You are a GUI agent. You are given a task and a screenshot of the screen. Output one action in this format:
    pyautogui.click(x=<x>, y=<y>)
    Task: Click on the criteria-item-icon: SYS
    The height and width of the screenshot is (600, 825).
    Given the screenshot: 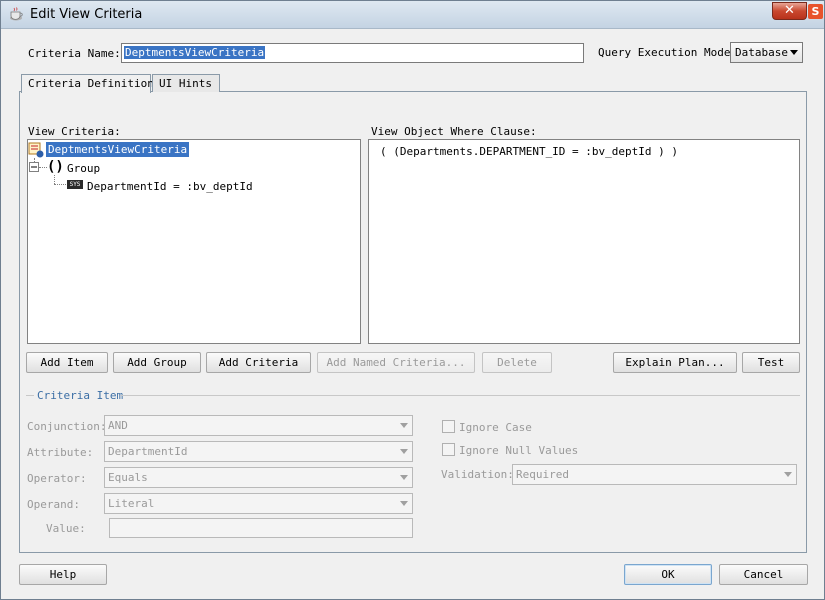 What is the action you would take?
    pyautogui.click(x=75, y=184)
    